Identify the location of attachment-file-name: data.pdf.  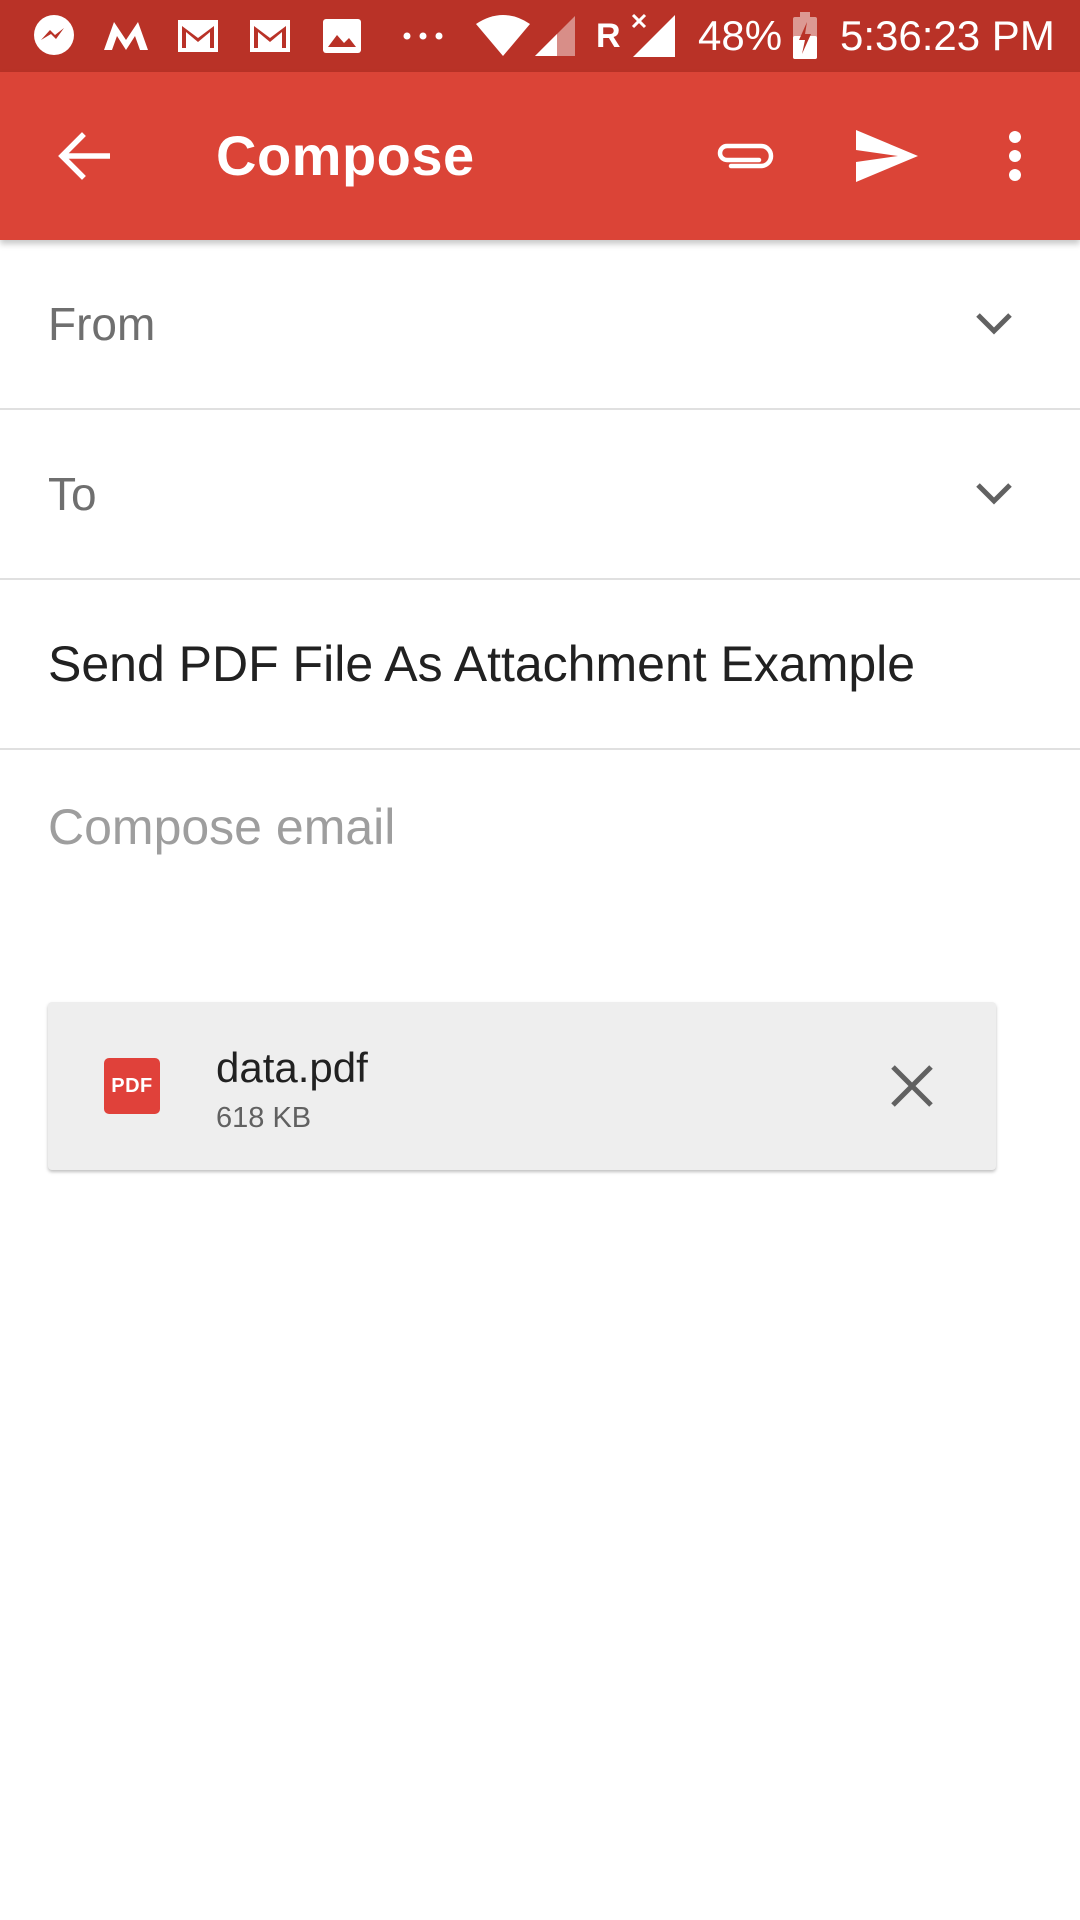
(292, 1067).